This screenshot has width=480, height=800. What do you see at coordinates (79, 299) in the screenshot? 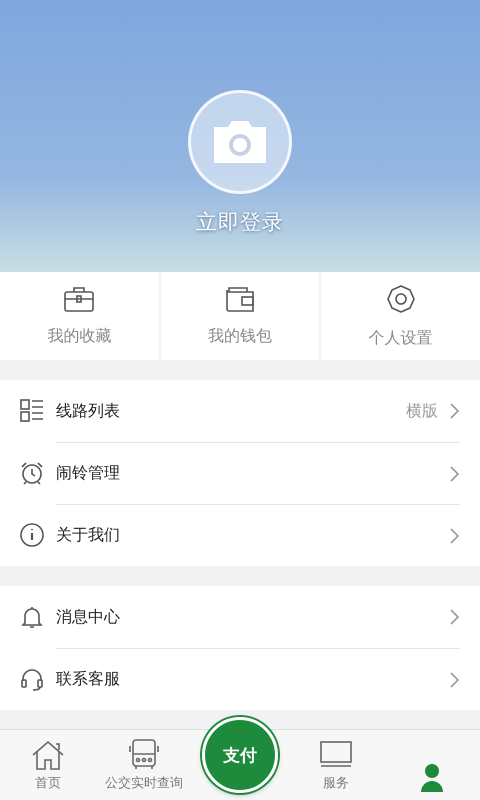
I see `briefcase-icon` at bounding box center [79, 299].